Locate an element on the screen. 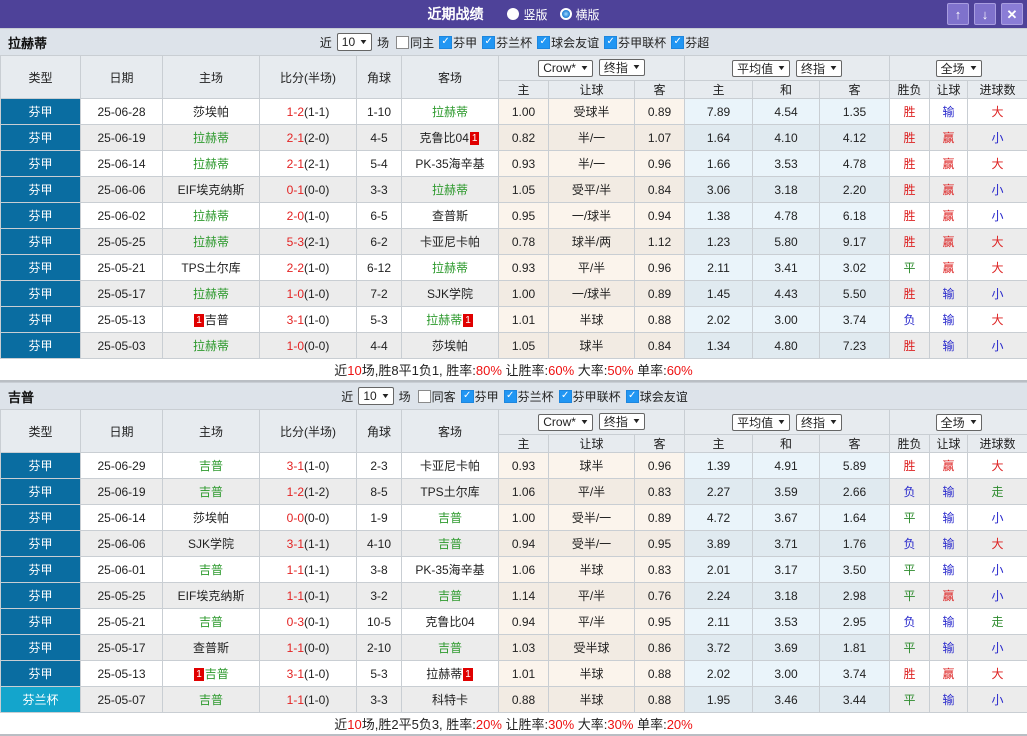 The image size is (1027, 736). team-label: SJK学院 is located at coordinates (450, 294).